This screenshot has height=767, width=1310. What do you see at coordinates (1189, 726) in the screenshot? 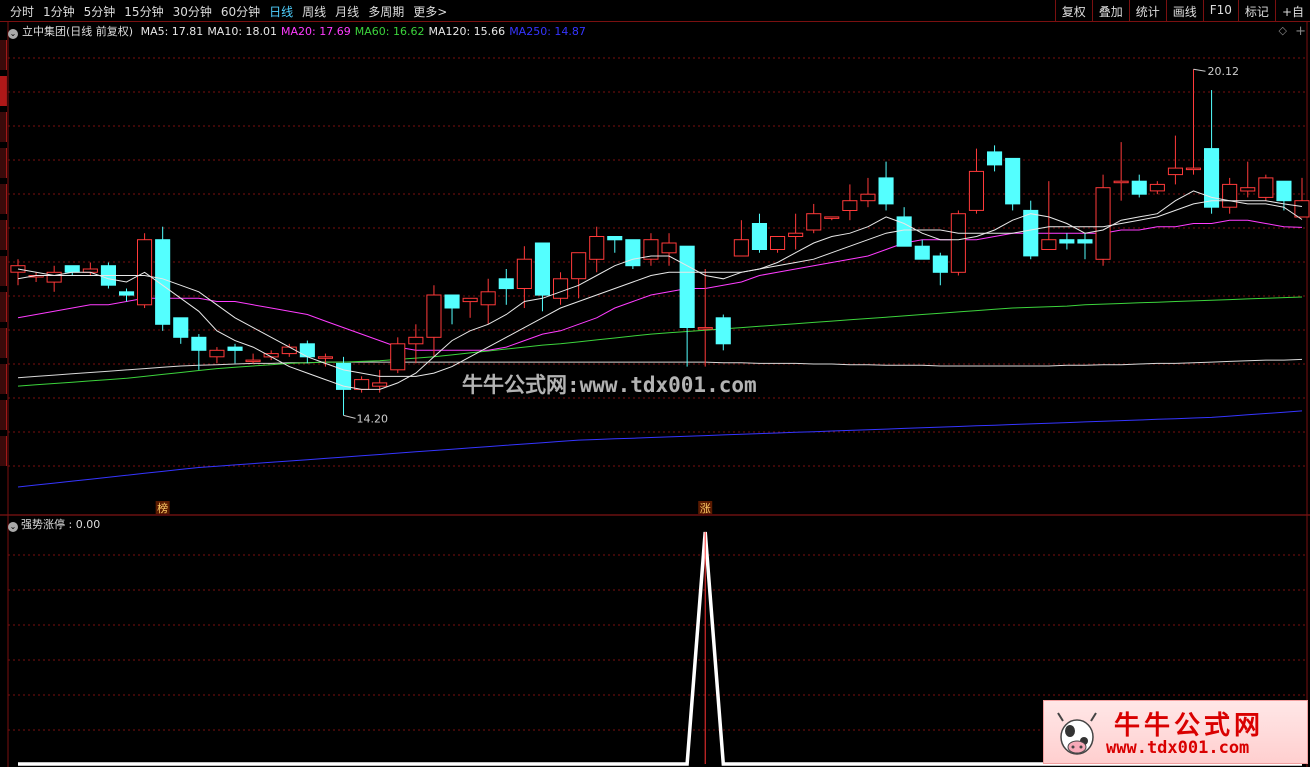
I see `logo-title: 牛牛公式网` at bounding box center [1189, 726].